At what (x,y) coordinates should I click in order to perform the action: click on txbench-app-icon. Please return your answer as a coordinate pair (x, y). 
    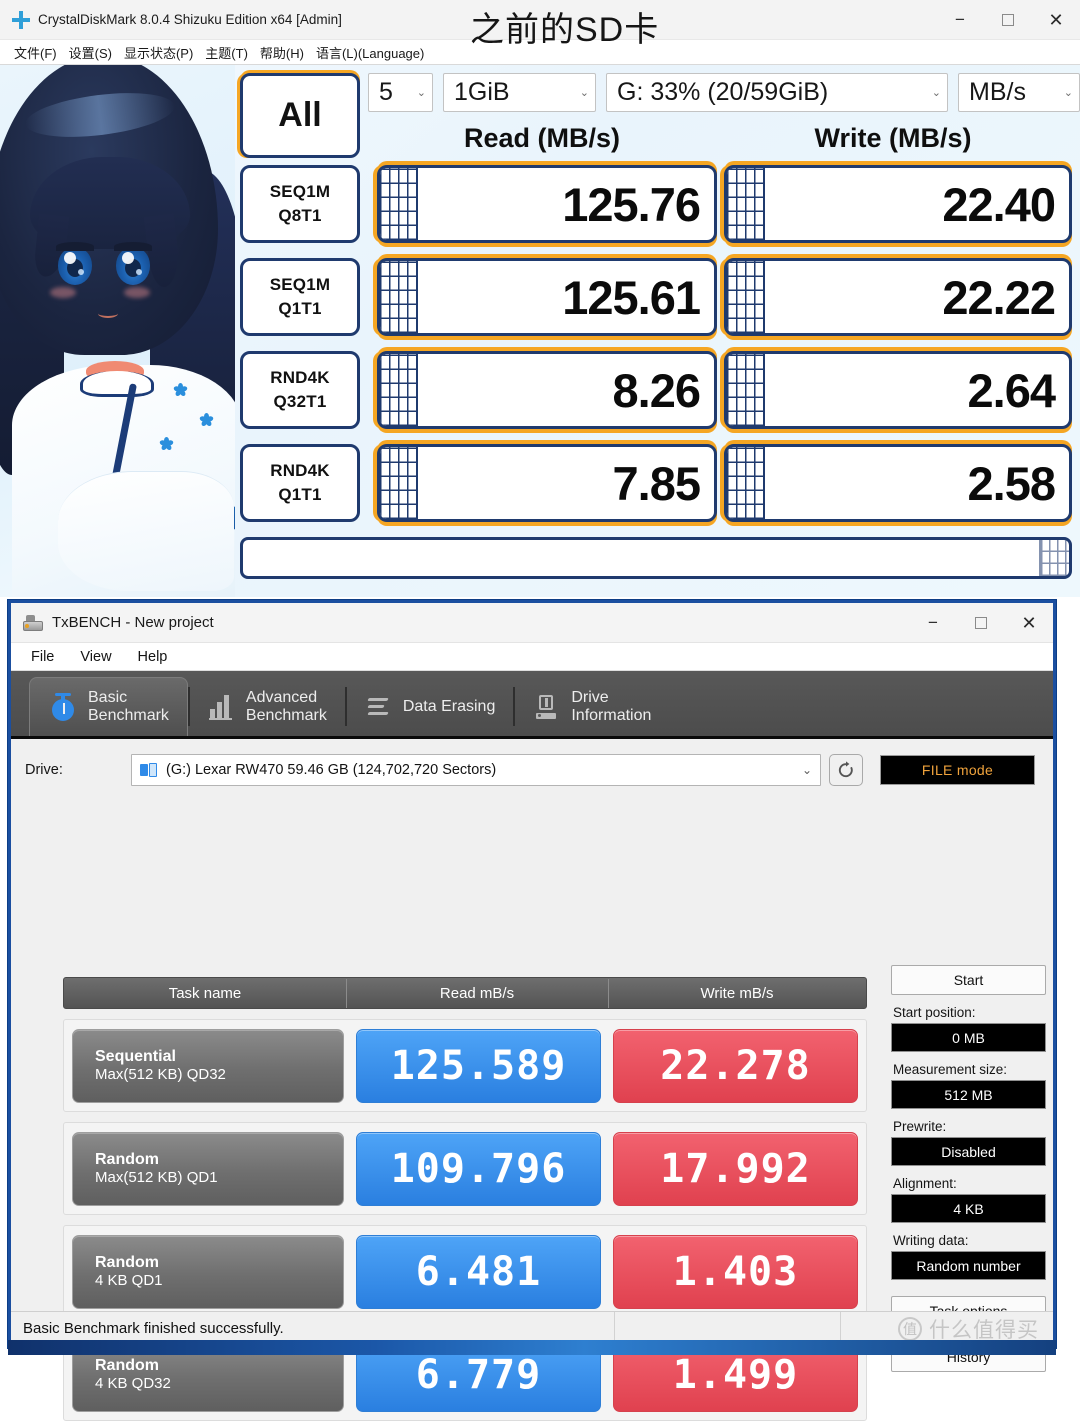
    Looking at the image, I should click on (33, 622).